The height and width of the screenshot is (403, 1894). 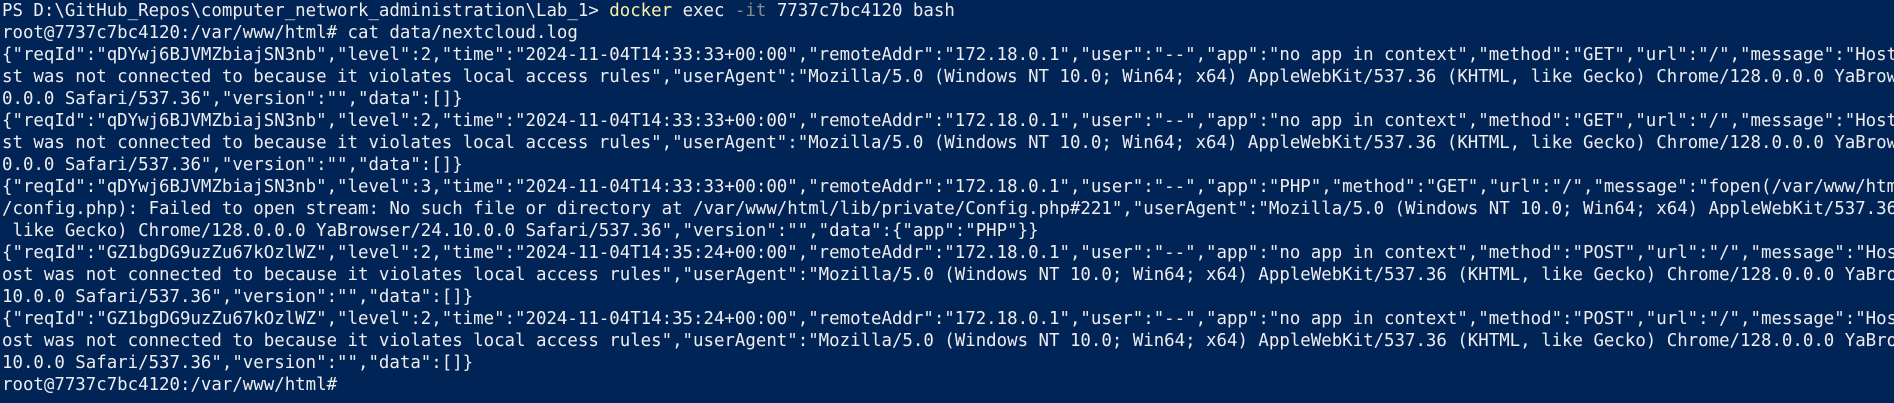 I want to click on docker-subcommand: exec, so click(x=703, y=11).